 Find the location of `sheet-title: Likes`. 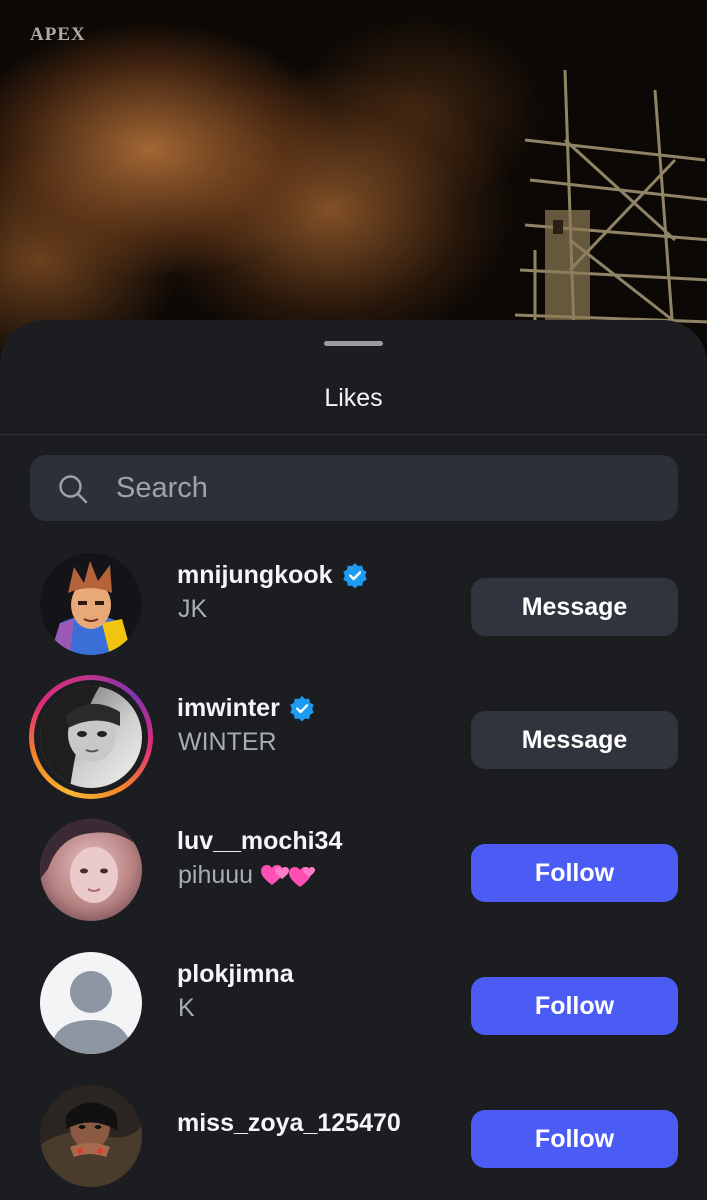

sheet-title: Likes is located at coordinates (353, 398).